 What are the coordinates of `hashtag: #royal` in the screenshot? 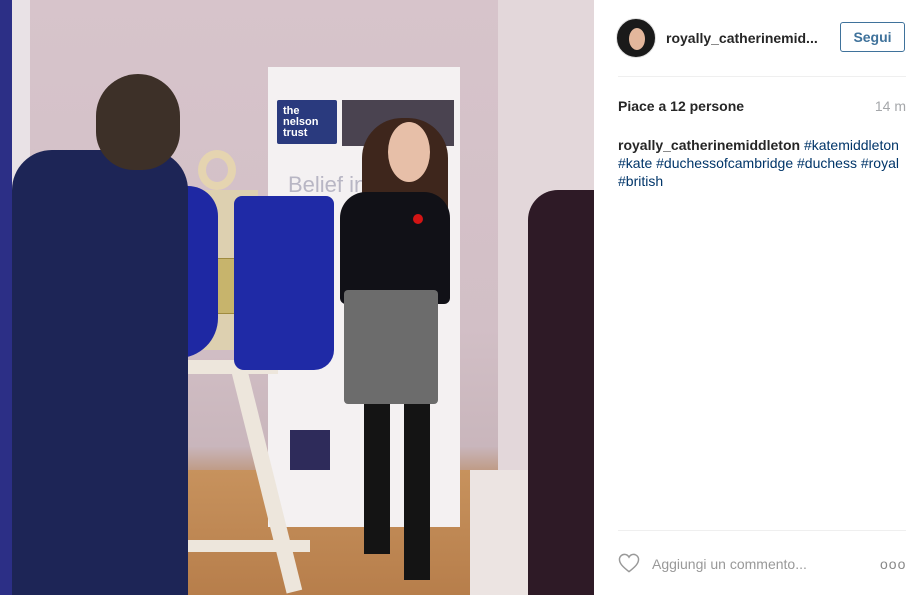 It's located at (880, 163).